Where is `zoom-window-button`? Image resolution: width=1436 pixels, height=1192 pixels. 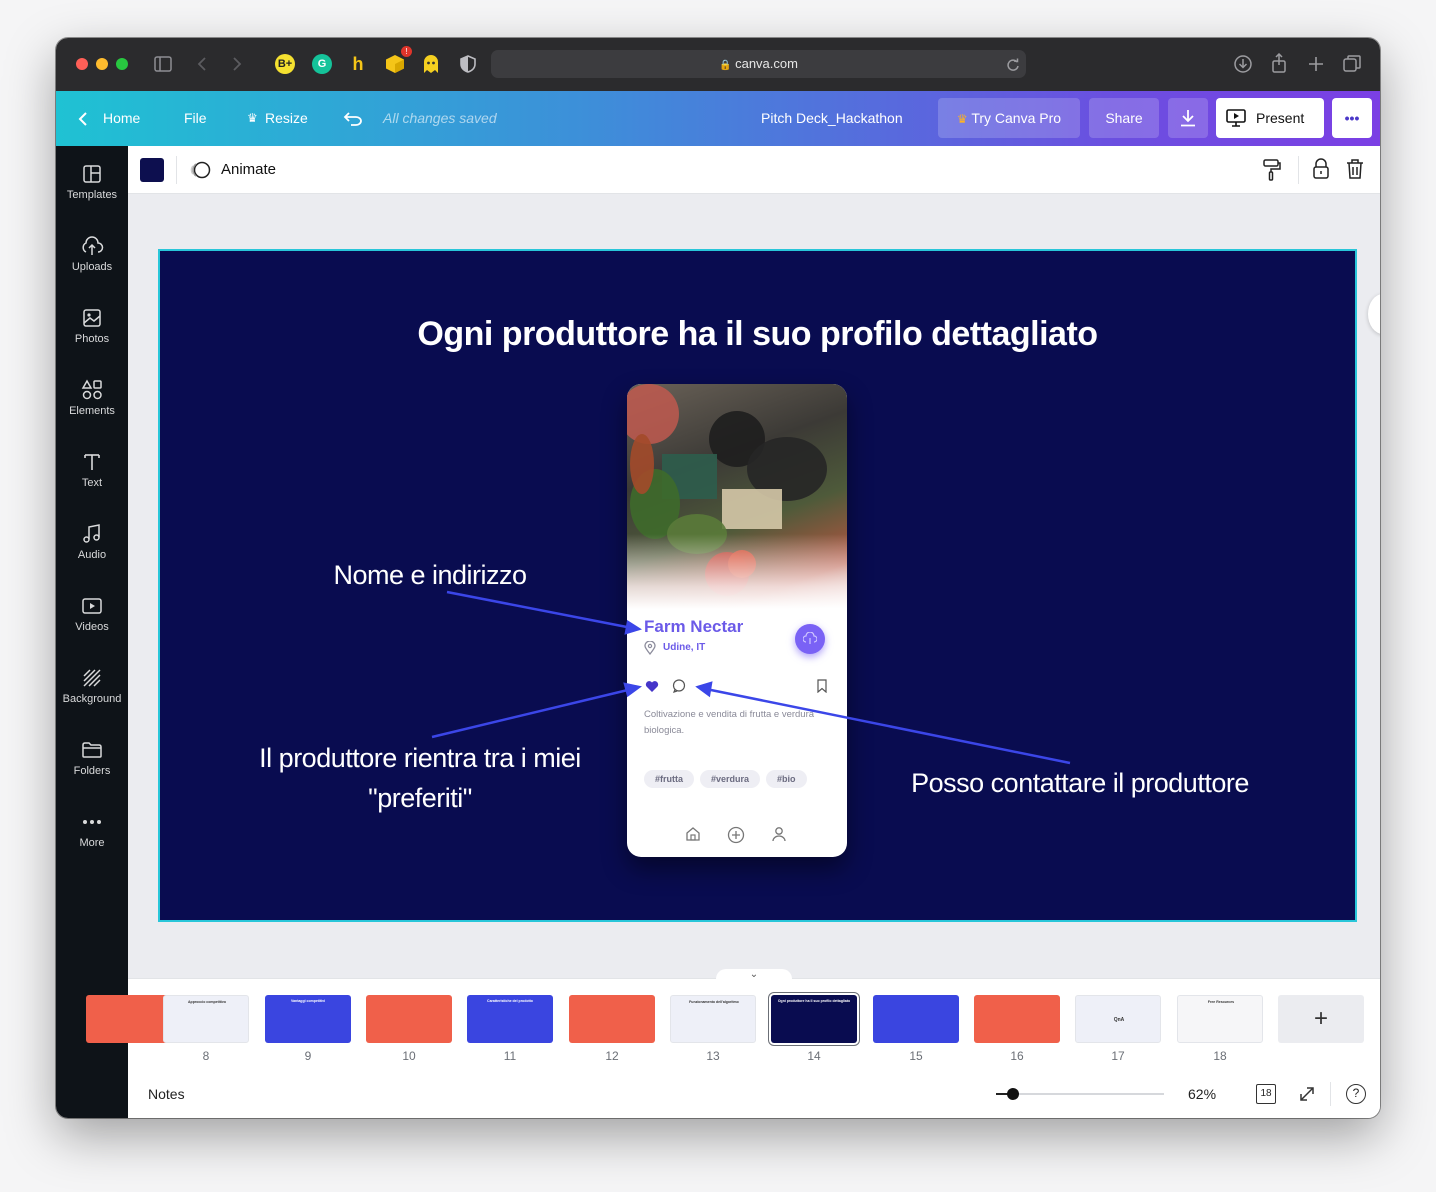
zoom-window-button is located at coordinates (122, 64).